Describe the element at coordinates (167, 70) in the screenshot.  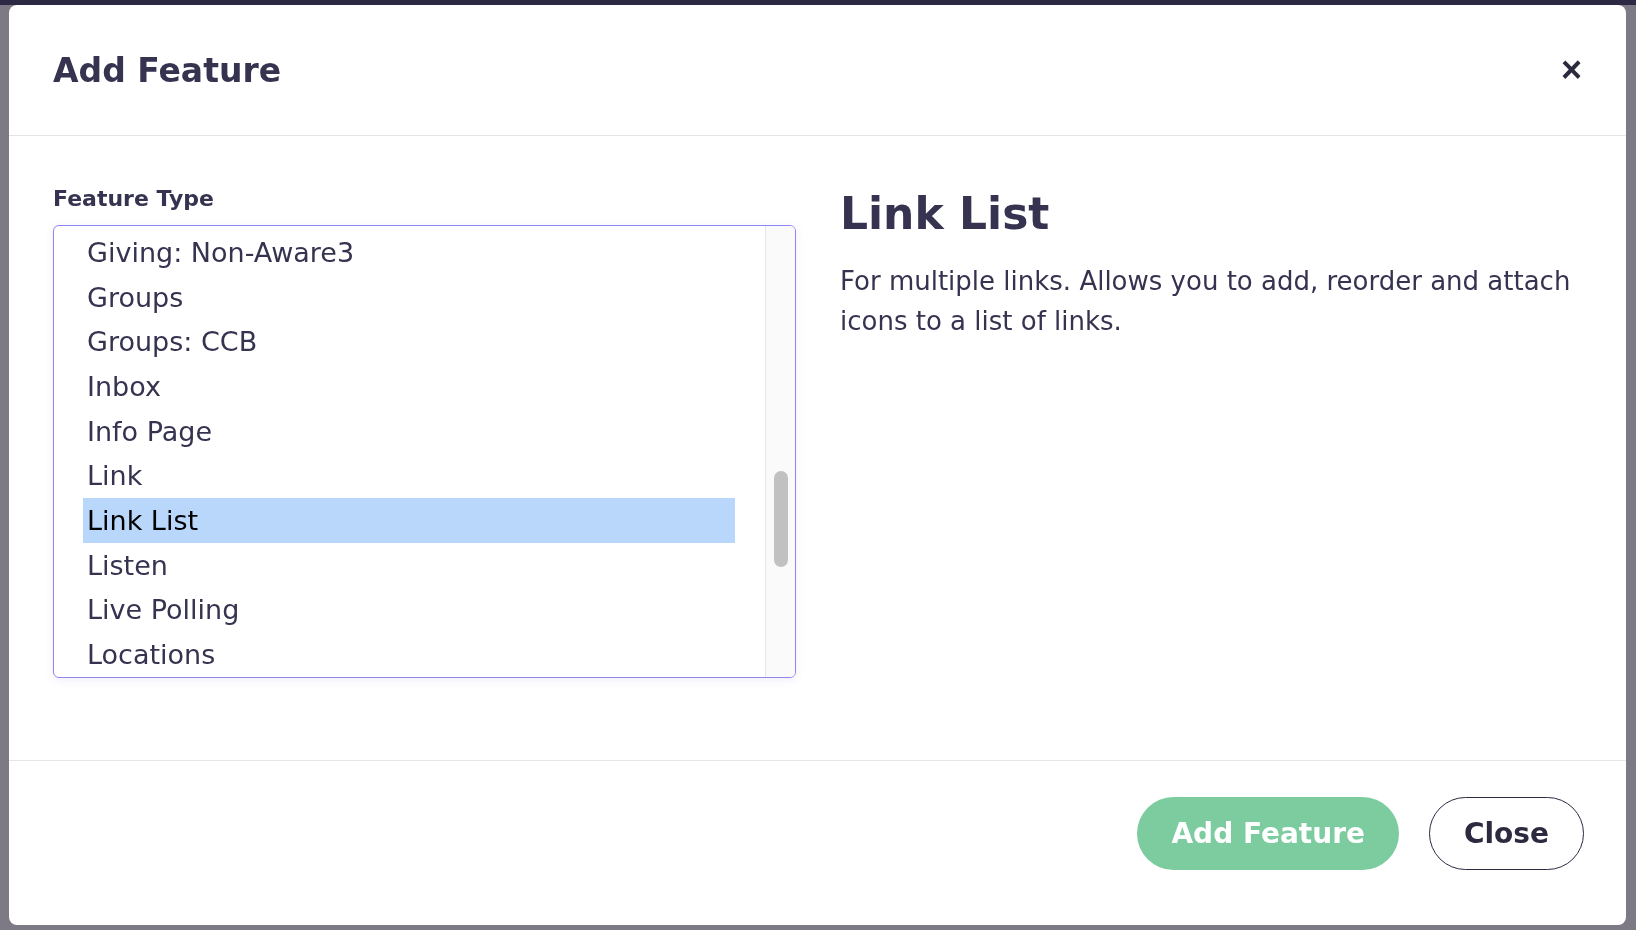
I see `modal-title: Add Feature` at that location.